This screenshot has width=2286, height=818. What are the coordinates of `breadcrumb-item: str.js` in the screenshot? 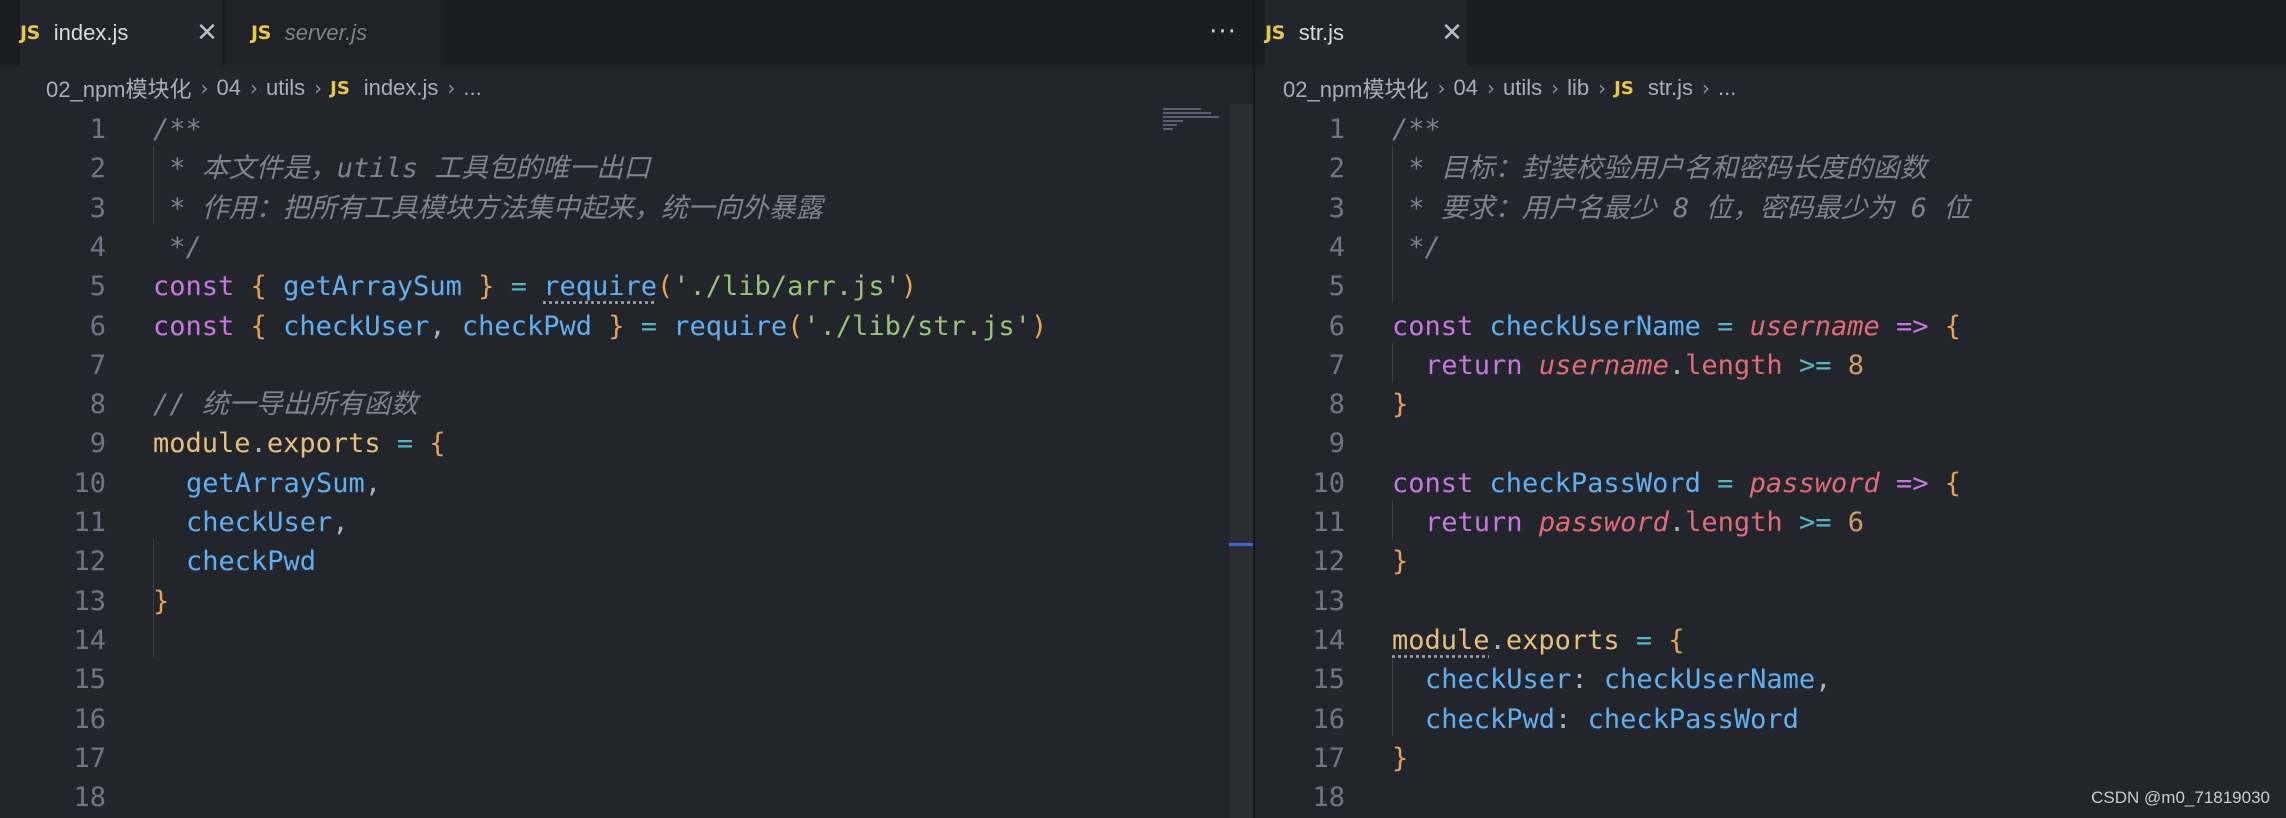 It's located at (1670, 88).